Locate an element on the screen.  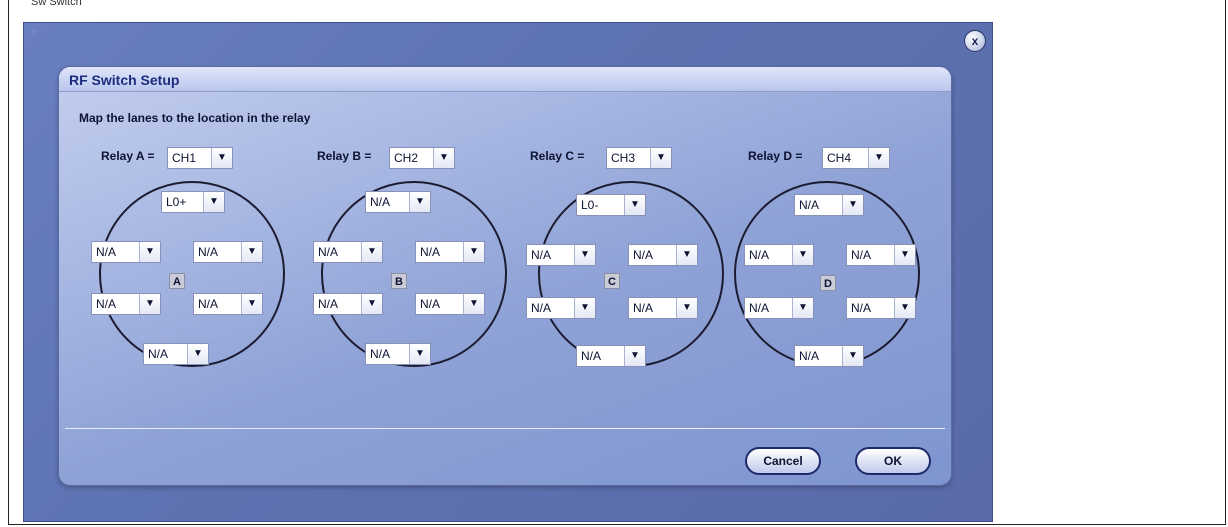
close-button: x is located at coordinates (975, 41).